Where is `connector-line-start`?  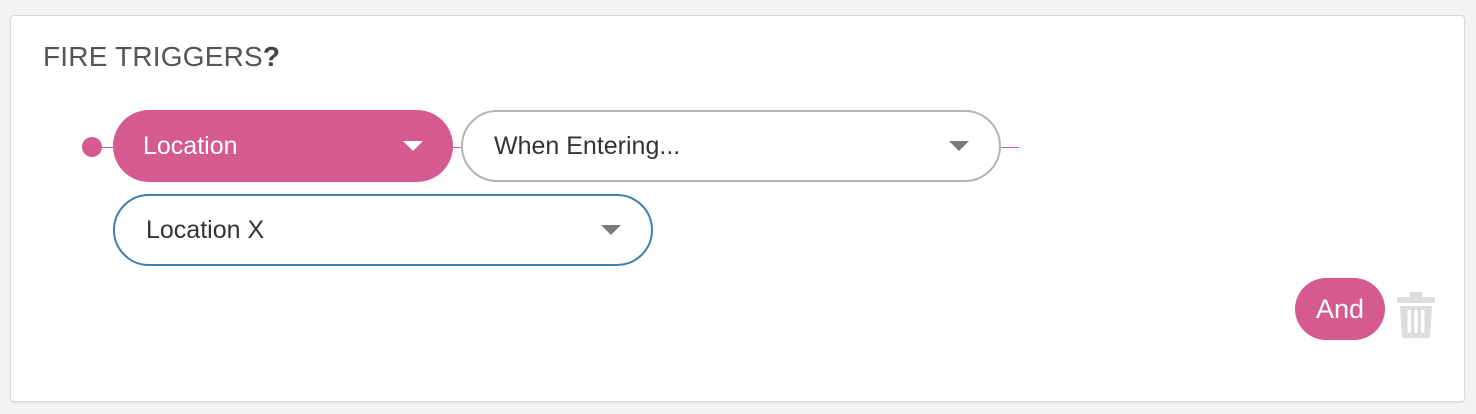
connector-line-start is located at coordinates (106, 147).